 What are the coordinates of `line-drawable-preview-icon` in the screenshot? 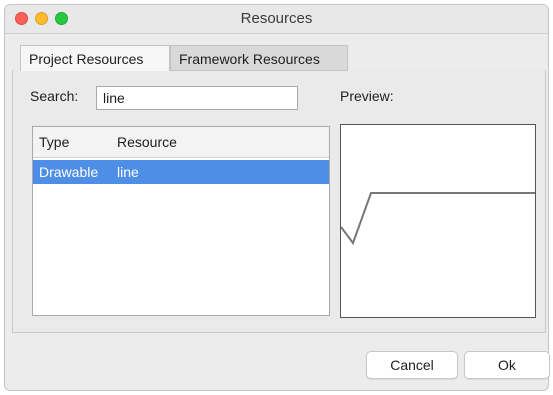 It's located at (437, 219).